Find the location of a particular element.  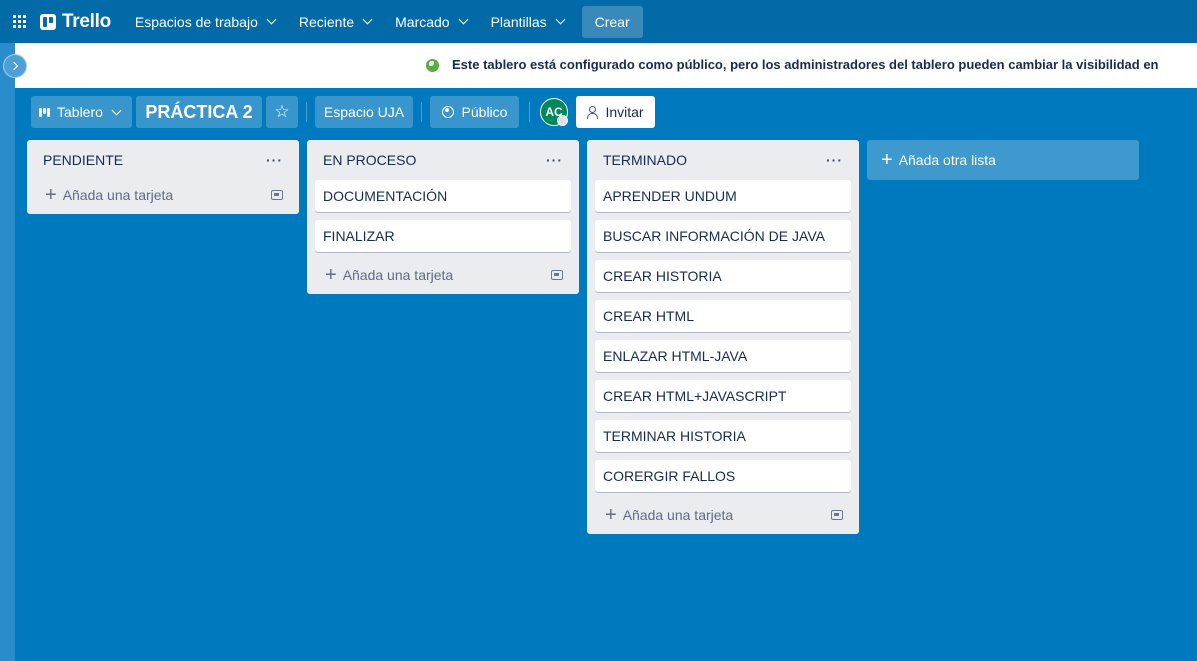

collapsed-sidebar is located at coordinates (7, 352).